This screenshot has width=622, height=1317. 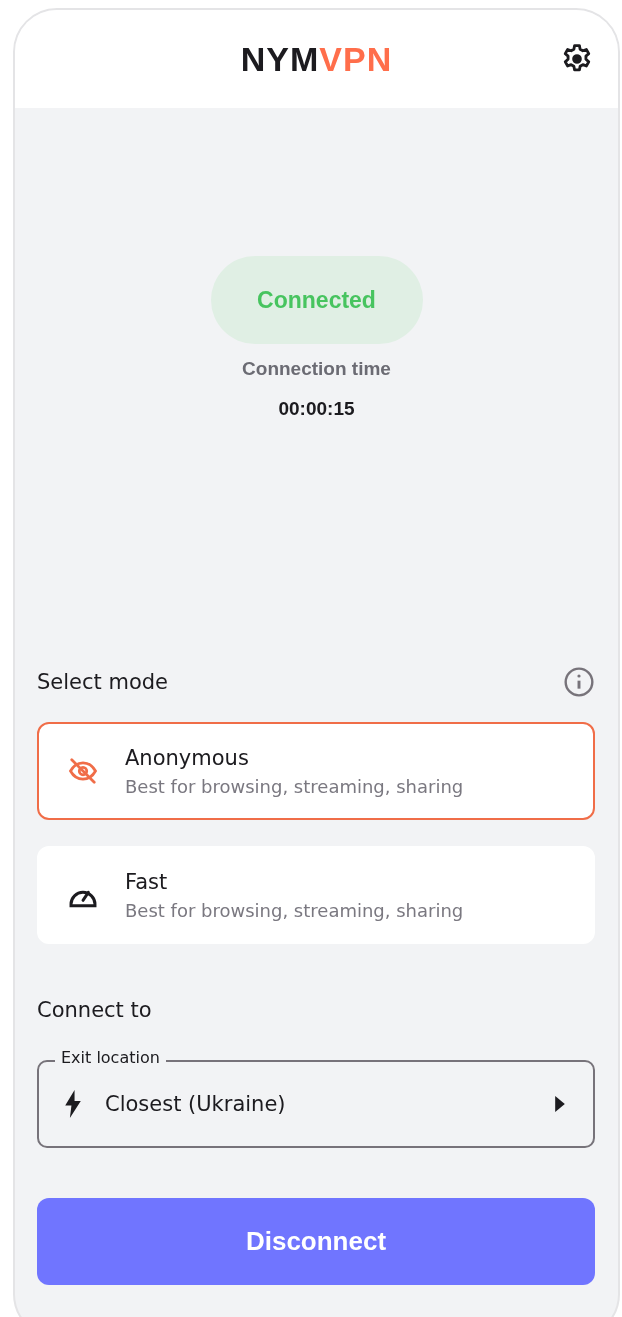 What do you see at coordinates (356, 59) in the screenshot?
I see `logo-text: VPN` at bounding box center [356, 59].